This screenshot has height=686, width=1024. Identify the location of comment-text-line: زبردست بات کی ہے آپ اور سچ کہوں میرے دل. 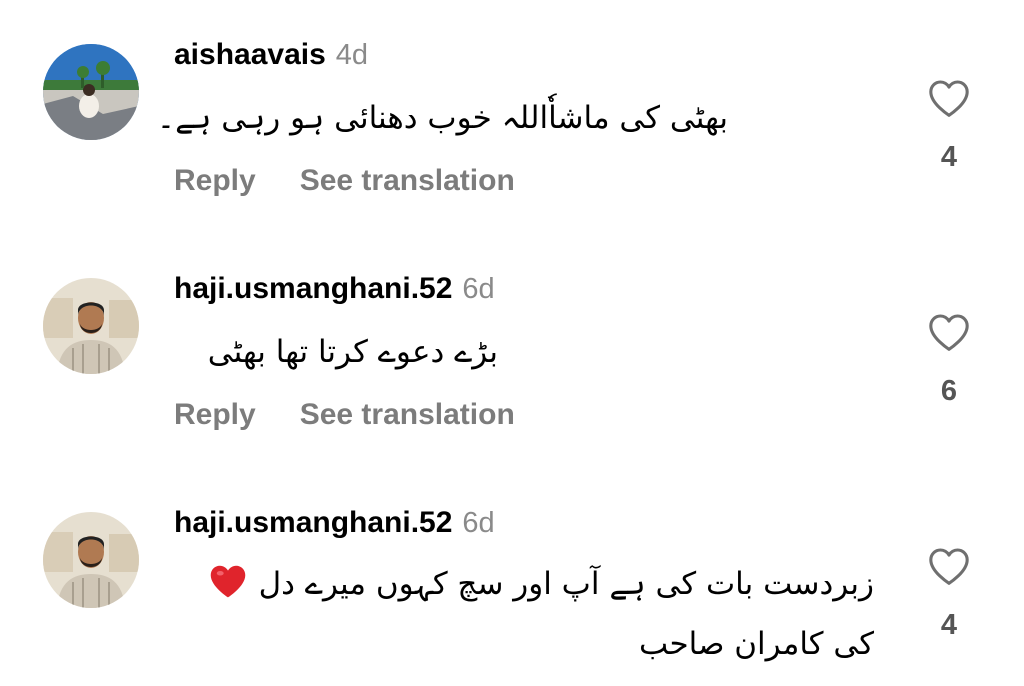
(566, 584).